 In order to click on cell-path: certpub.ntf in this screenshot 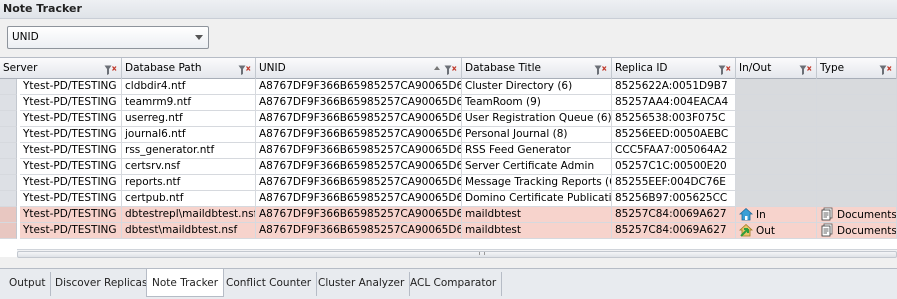, I will do `click(189, 199)`.